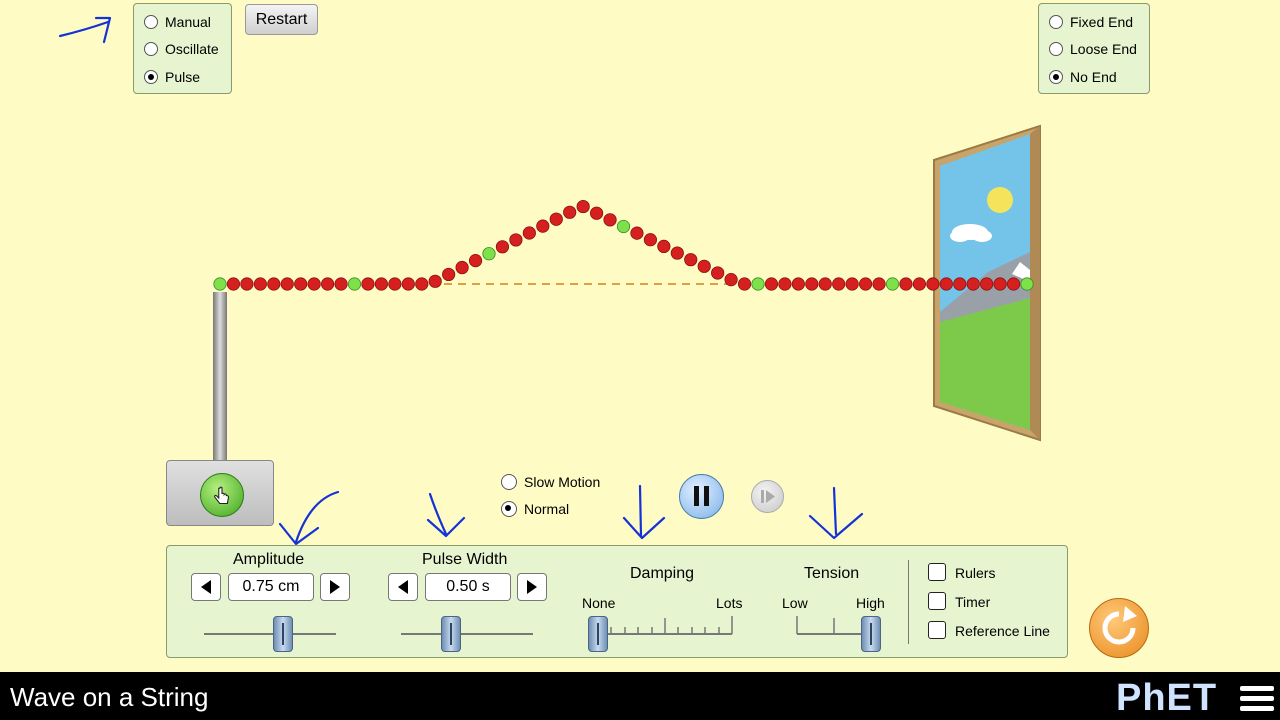  What do you see at coordinates (832, 573) in the screenshot?
I see `tension-label: Tension` at bounding box center [832, 573].